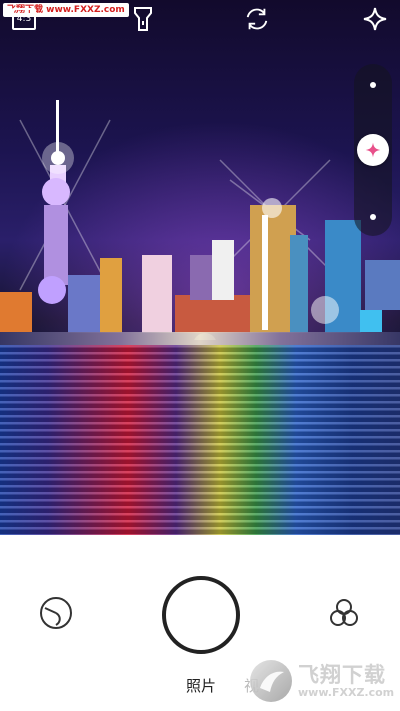  What do you see at coordinates (373, 85) in the screenshot?
I see `slider-top-dot` at bounding box center [373, 85].